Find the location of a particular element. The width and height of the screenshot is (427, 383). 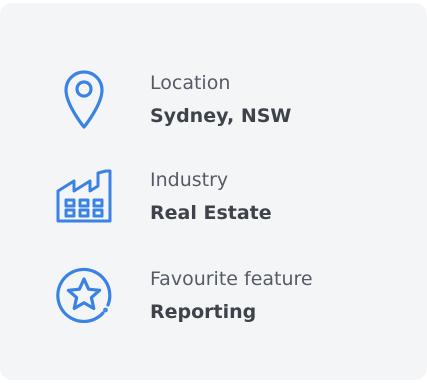

location-value: Sydney, NSW is located at coordinates (221, 116).